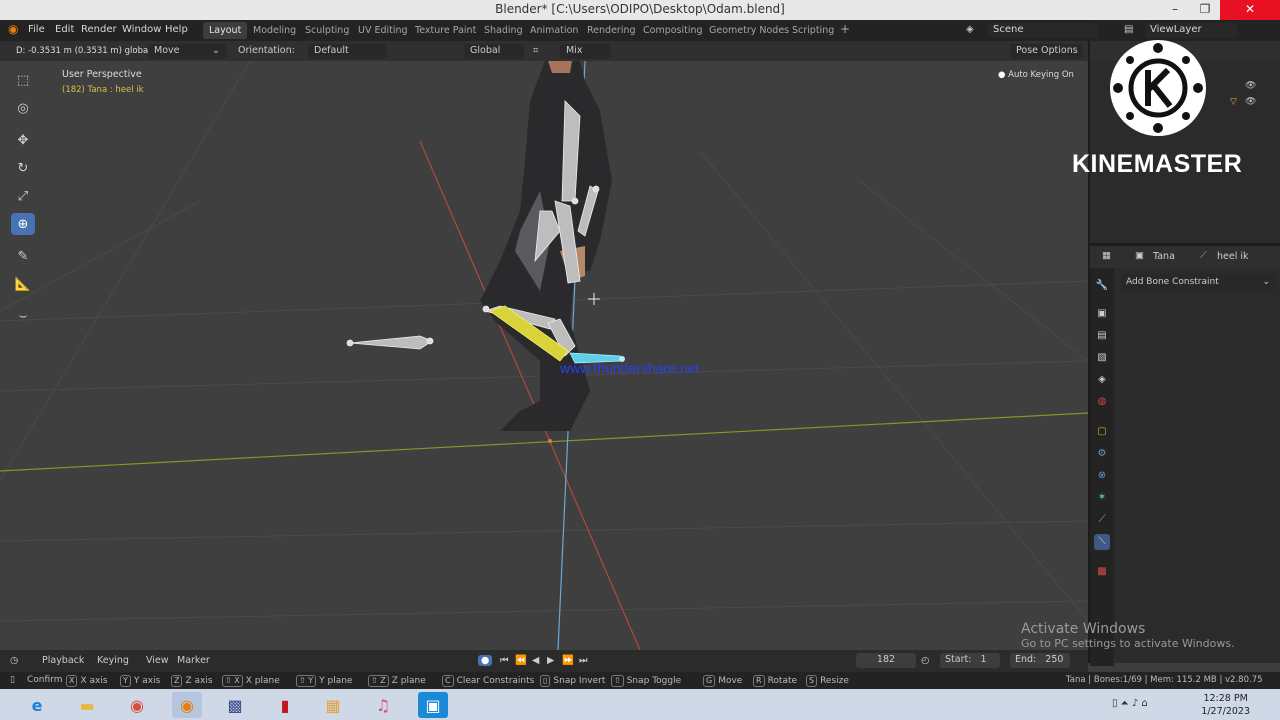 This screenshot has width=1280, height=720. Describe the element at coordinates (1175, 10) in the screenshot. I see `minimize-button: –` at that location.